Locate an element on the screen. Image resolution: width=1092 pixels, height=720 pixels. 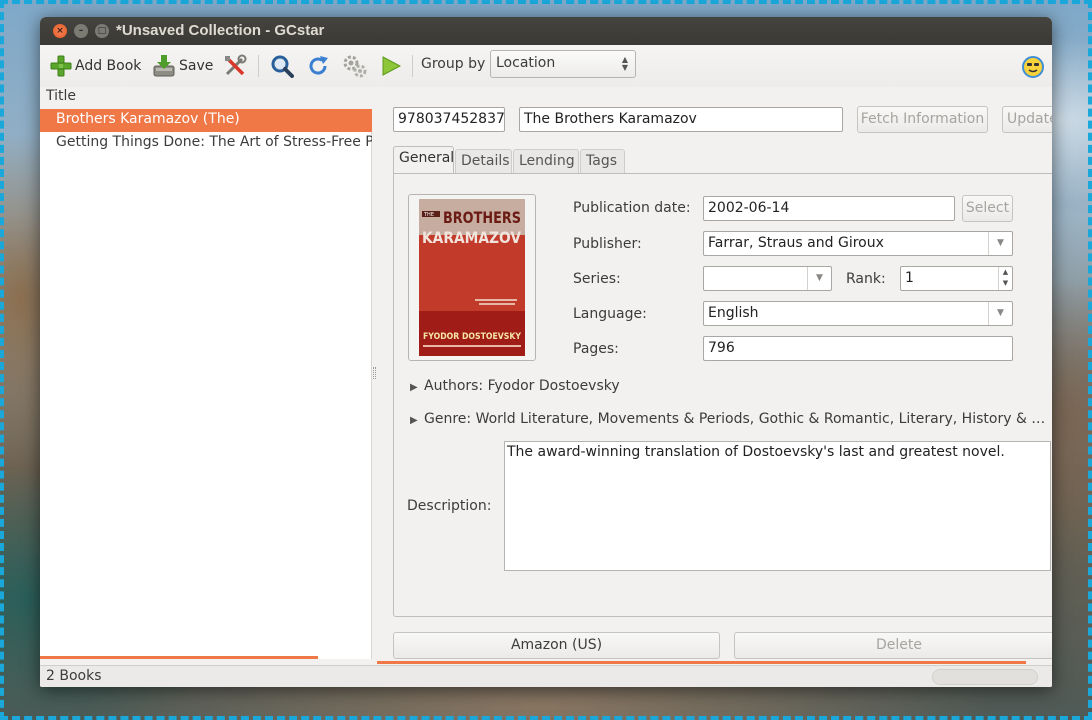
status-progress-meter is located at coordinates (985, 677).